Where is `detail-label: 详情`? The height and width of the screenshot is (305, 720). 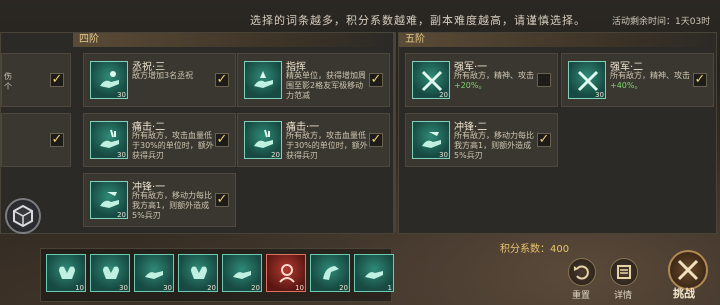 detail-label: 详情 is located at coordinates (623, 294).